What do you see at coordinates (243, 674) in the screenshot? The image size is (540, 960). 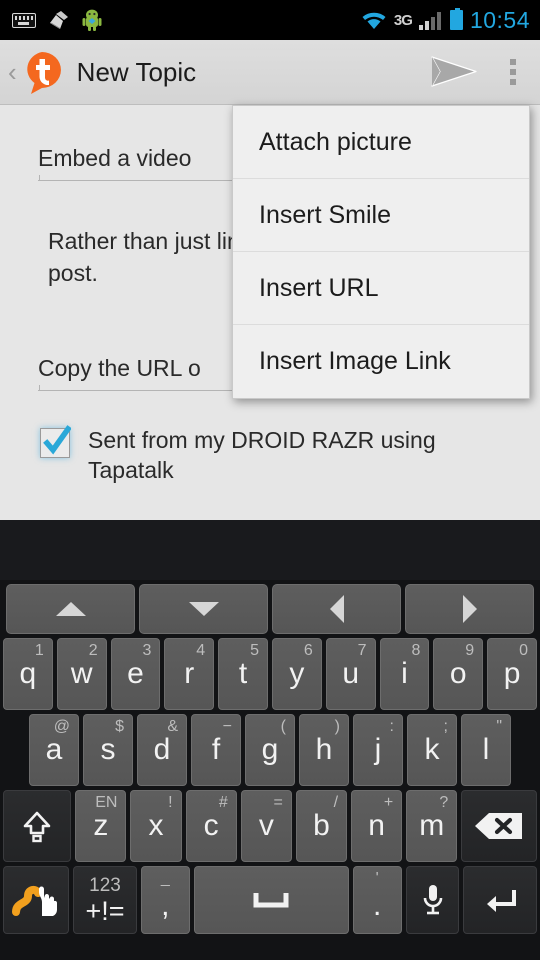 I see `key-t: 5 t` at bounding box center [243, 674].